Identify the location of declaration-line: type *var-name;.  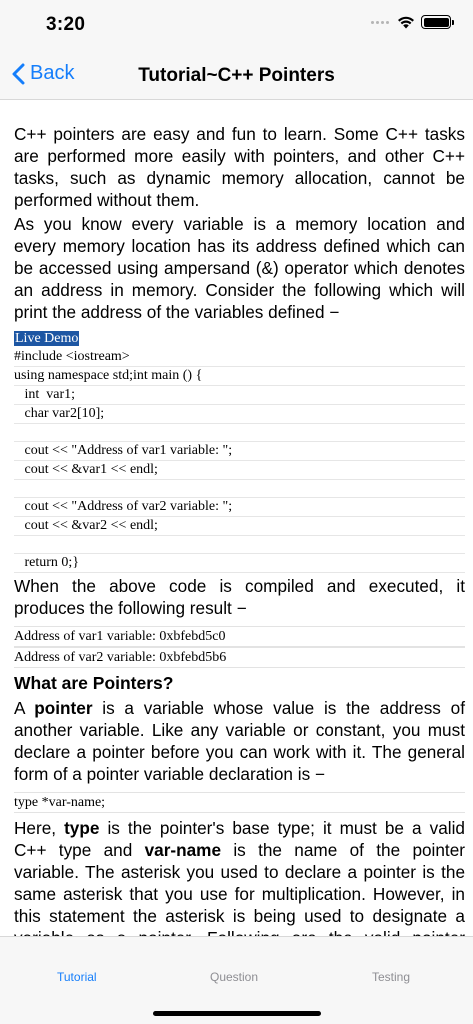
(239, 802).